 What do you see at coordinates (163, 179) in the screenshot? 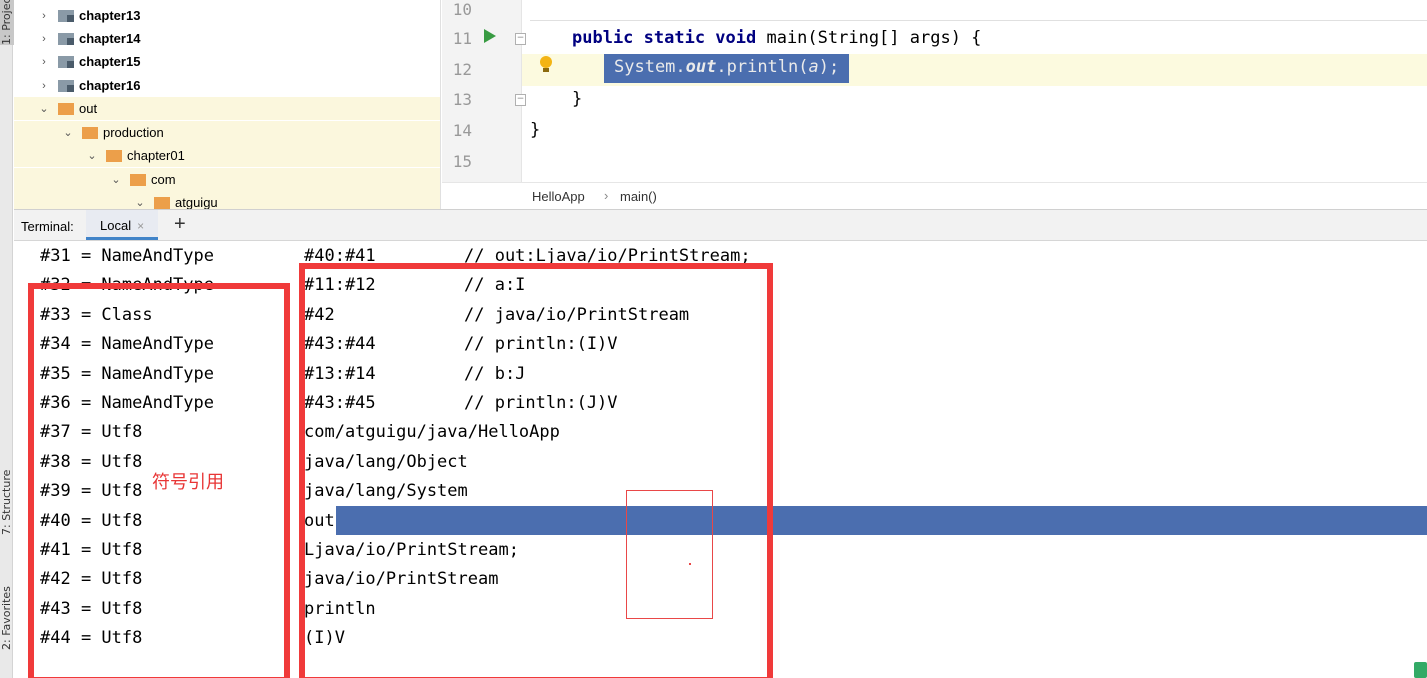
I see `tree-item-label: com` at bounding box center [163, 179].